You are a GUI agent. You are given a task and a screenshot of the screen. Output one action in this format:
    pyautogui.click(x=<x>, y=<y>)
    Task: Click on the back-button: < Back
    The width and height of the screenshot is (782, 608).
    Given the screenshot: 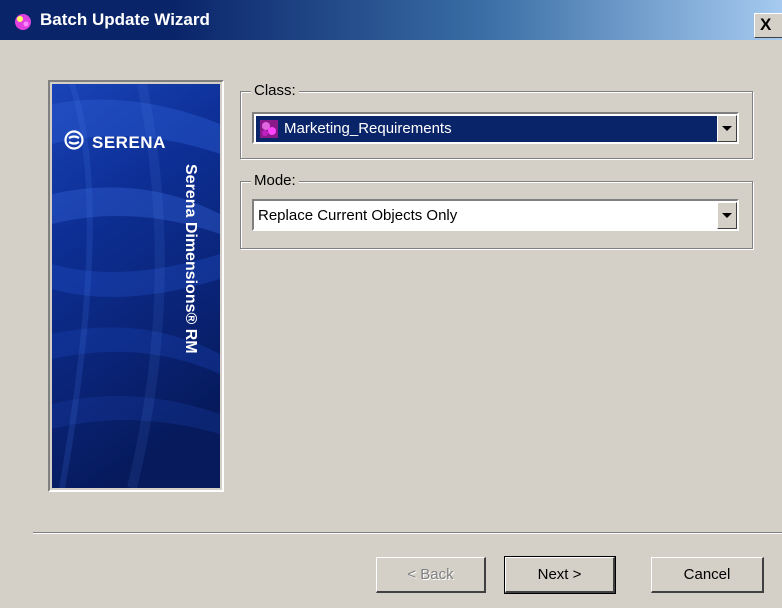 What is the action you would take?
    pyautogui.click(x=431, y=575)
    